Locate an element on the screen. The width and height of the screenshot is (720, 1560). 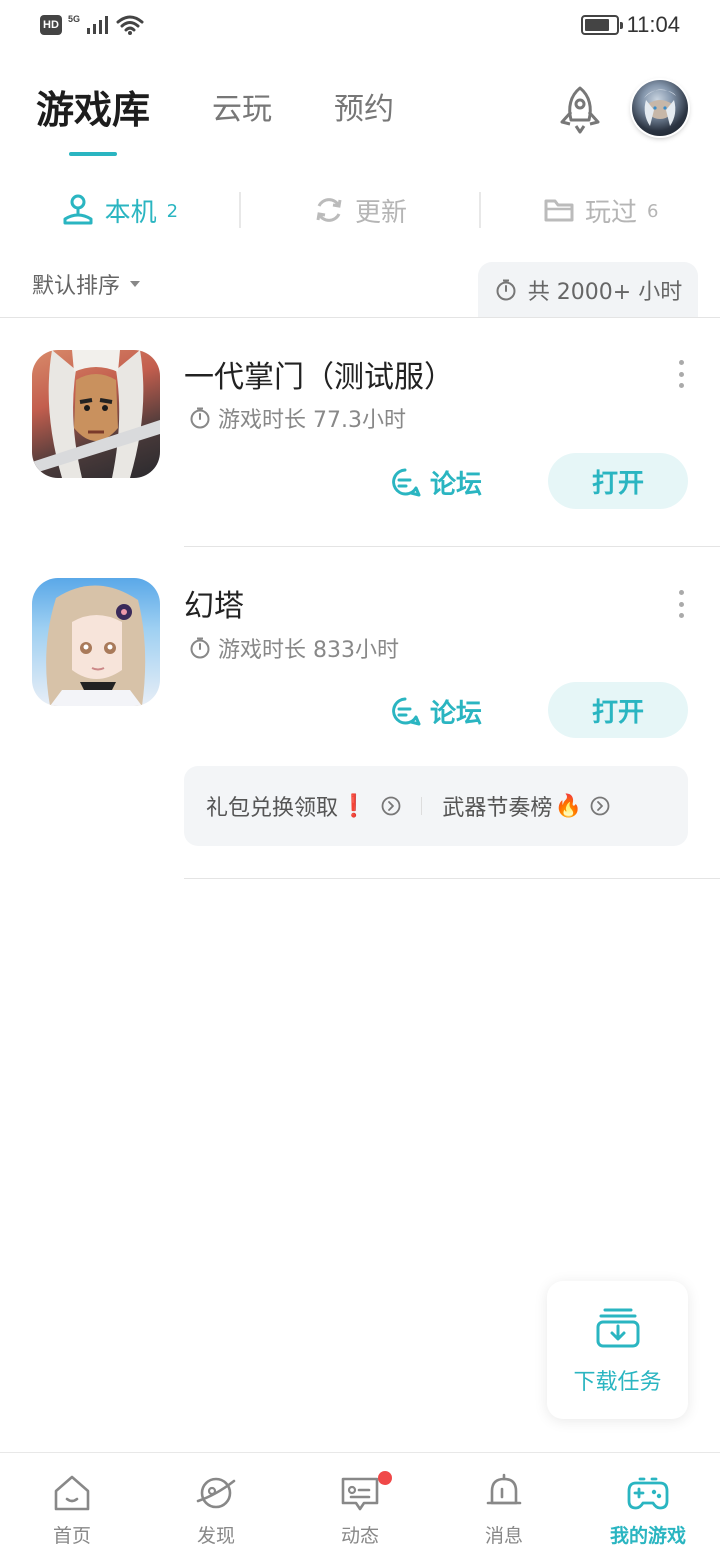
status-right: 11:04 is located at coordinates (630, 25).